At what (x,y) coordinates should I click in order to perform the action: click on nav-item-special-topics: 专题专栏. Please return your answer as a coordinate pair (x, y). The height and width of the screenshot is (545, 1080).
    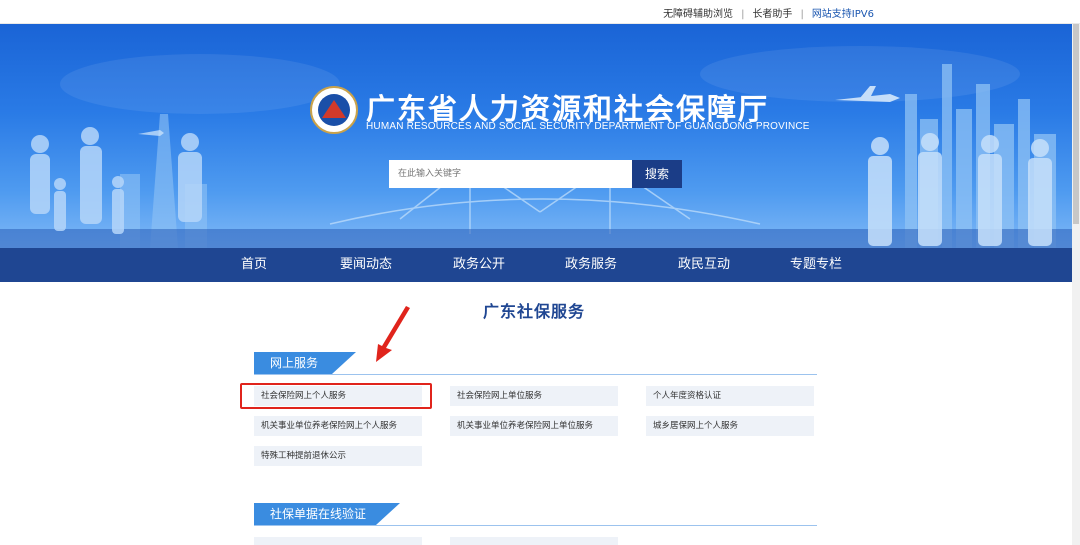
    Looking at the image, I should click on (816, 265).